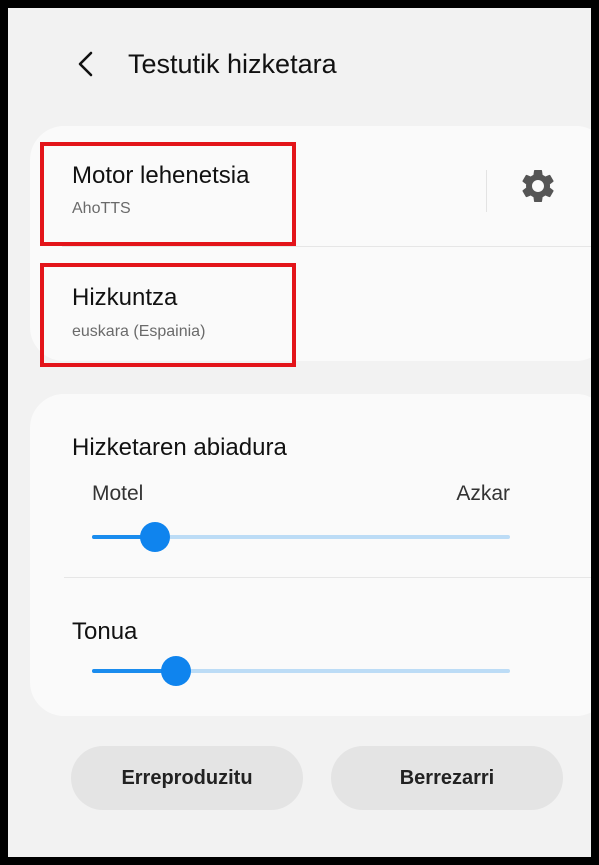 The height and width of the screenshot is (865, 599). I want to click on app-bar: Testutik hizketara, so click(299, 60).